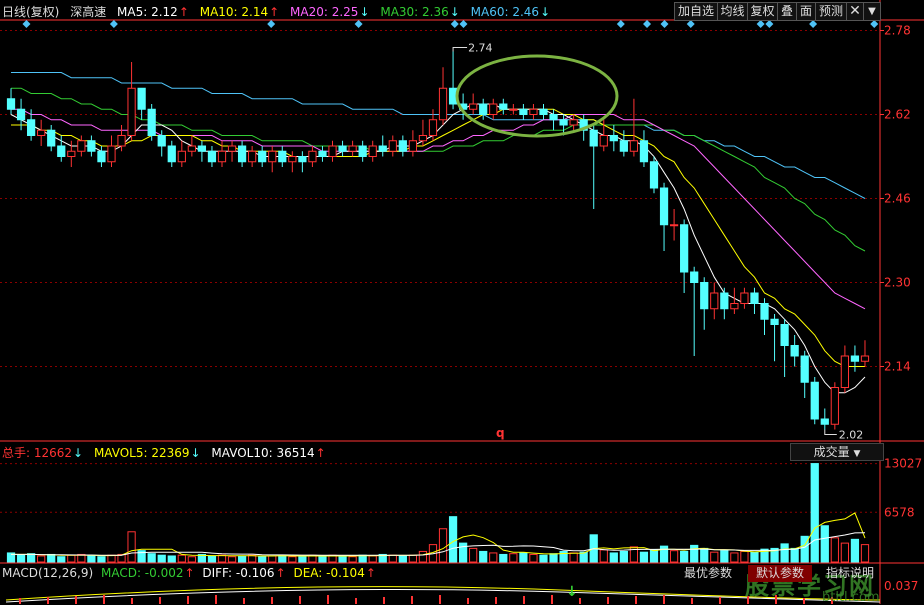 The height and width of the screenshot is (605, 924). I want to click on best-params-button: 最优参数, so click(708, 573).